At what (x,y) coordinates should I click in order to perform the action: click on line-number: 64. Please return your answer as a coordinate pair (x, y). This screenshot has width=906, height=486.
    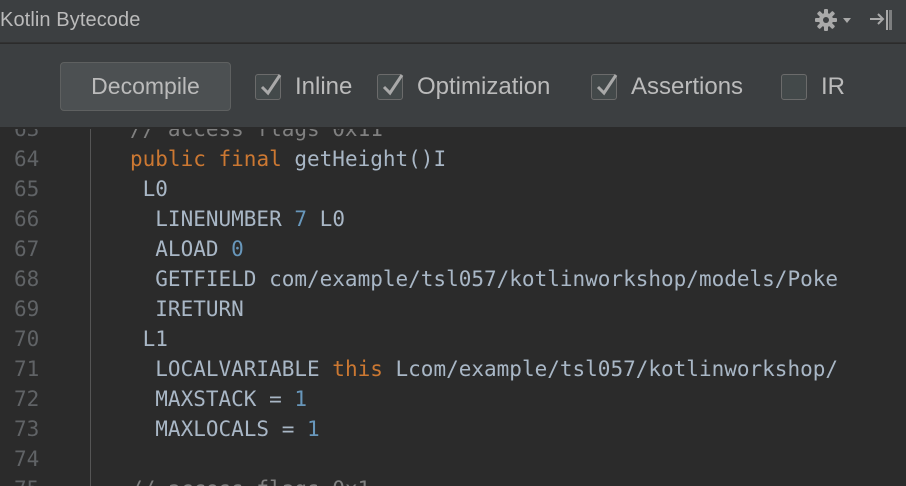
    Looking at the image, I should click on (27, 159).